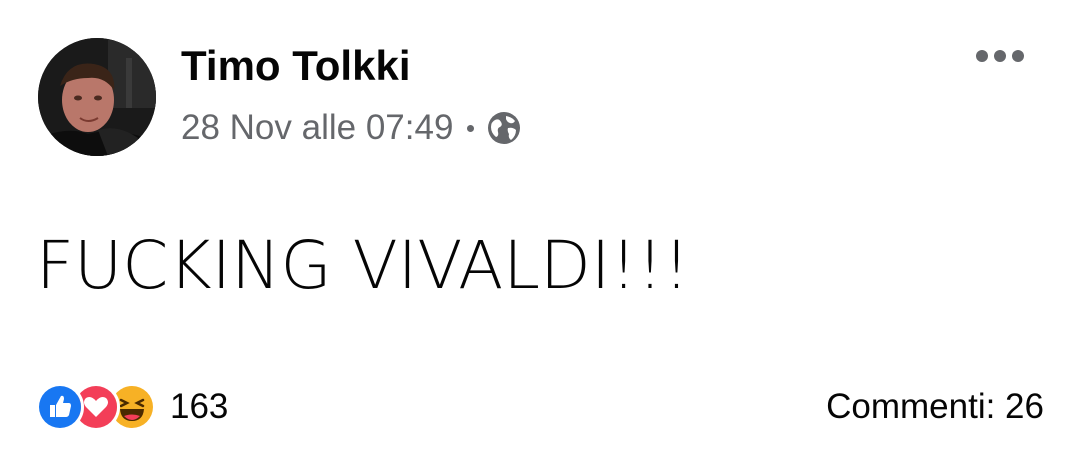 The height and width of the screenshot is (466, 1080). Describe the element at coordinates (471, 128) in the screenshot. I see `separator-dot` at that location.